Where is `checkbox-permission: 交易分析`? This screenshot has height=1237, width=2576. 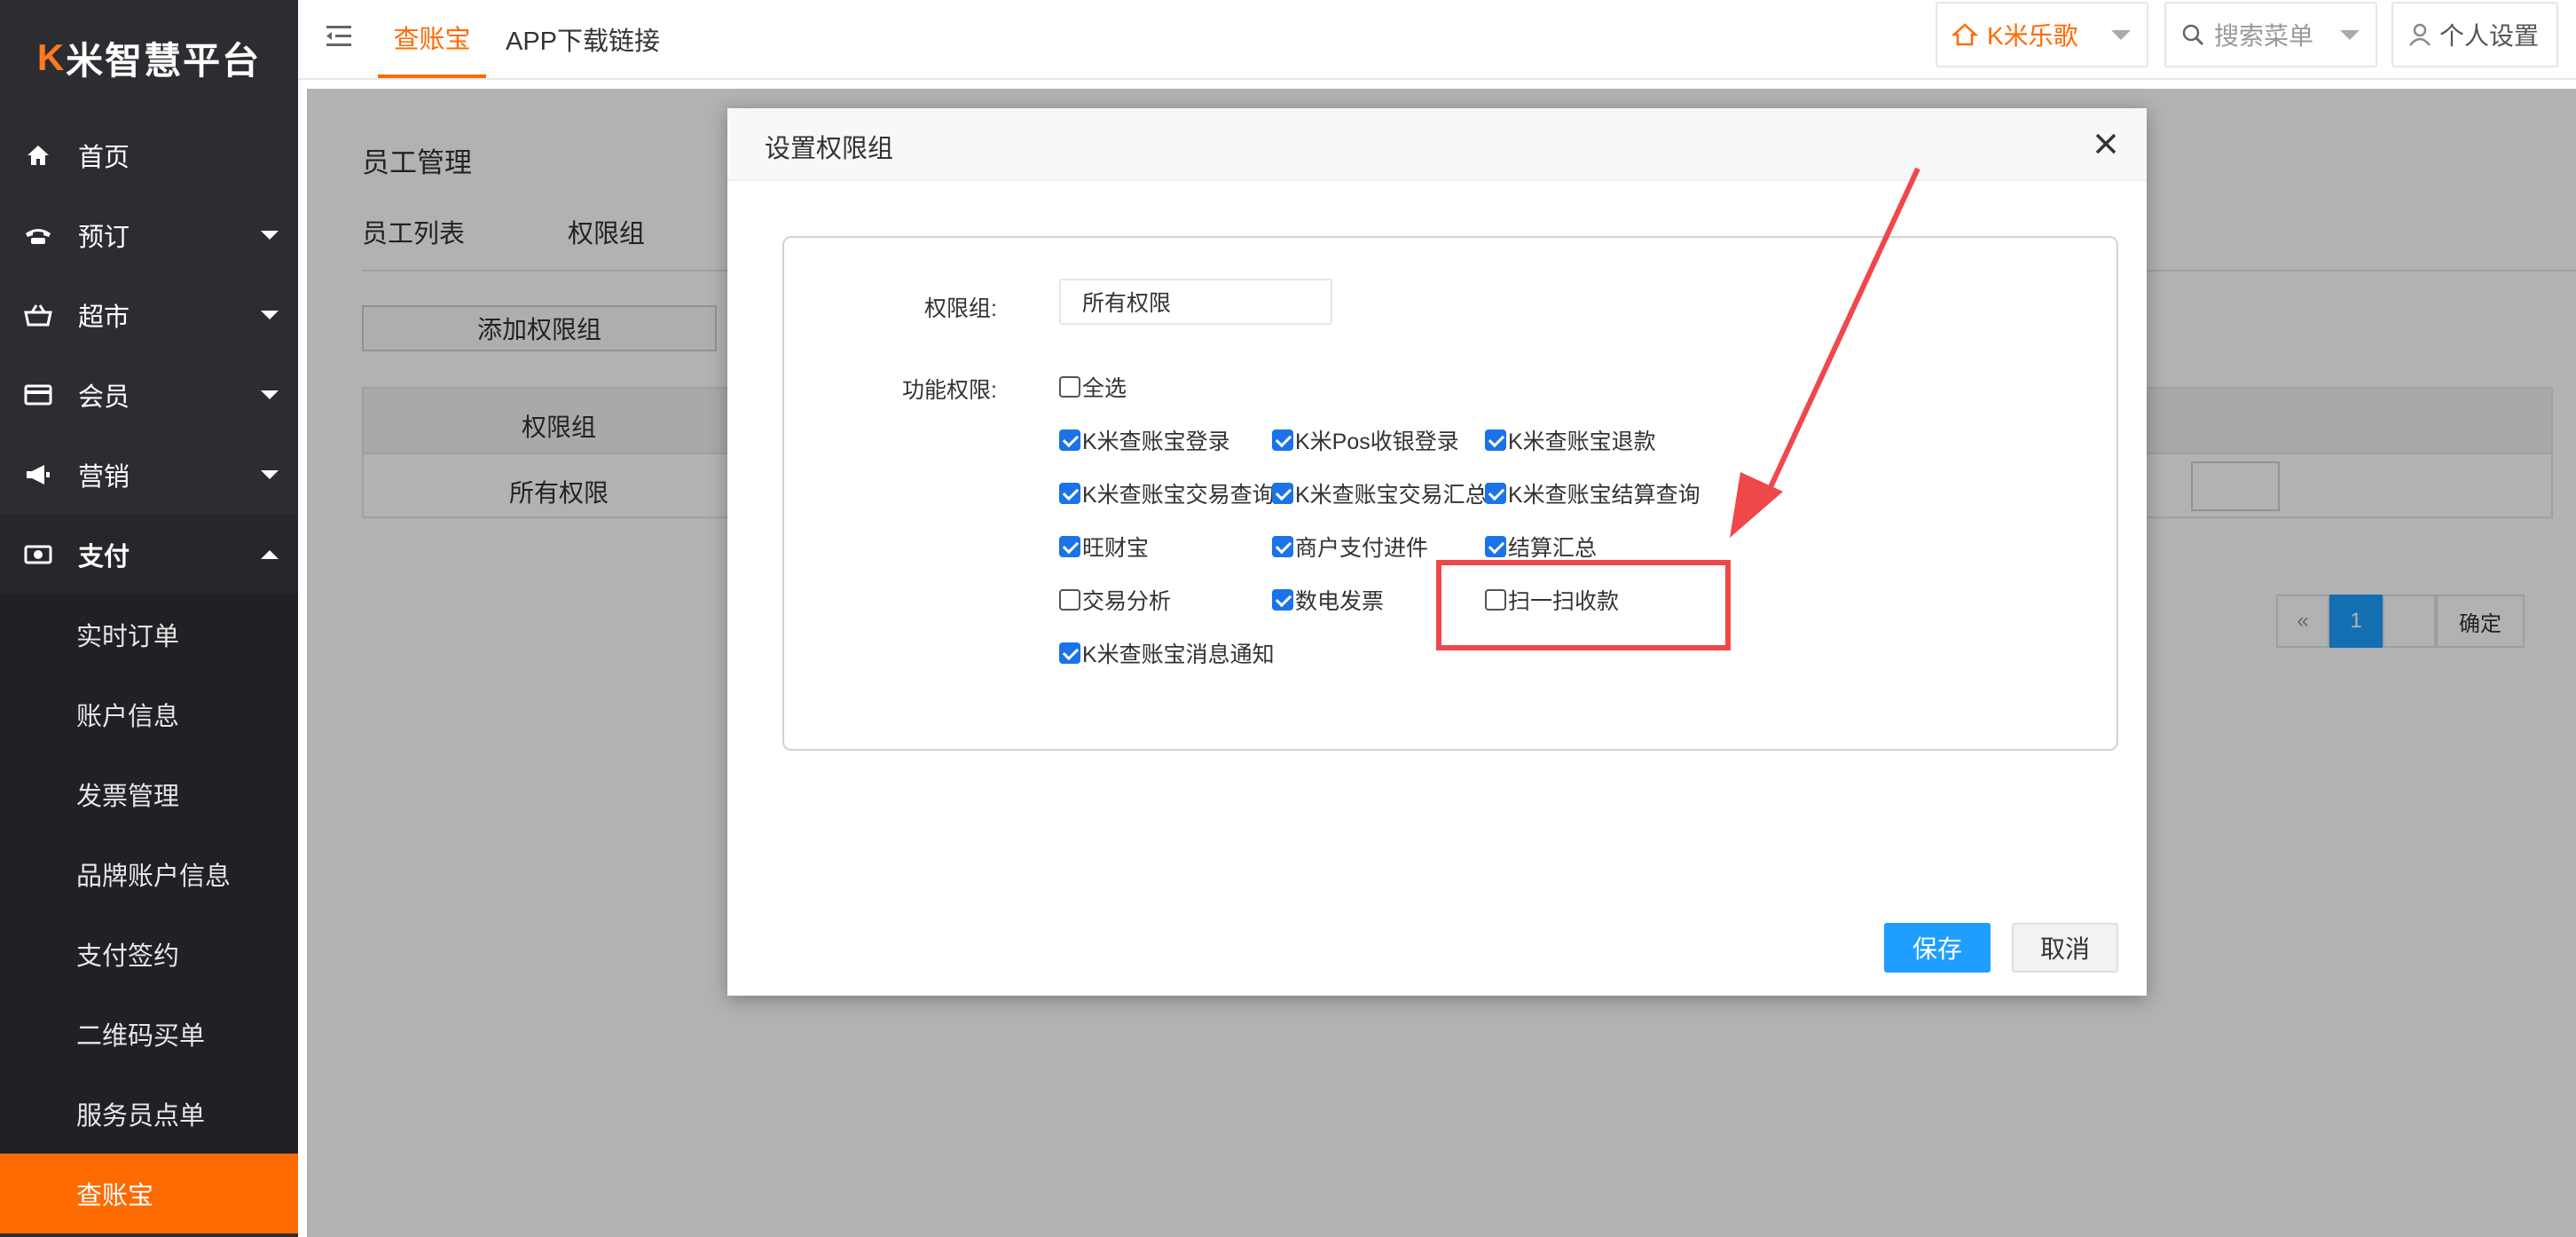
checkbox-permission: 交易分析 is located at coordinates (1115, 600).